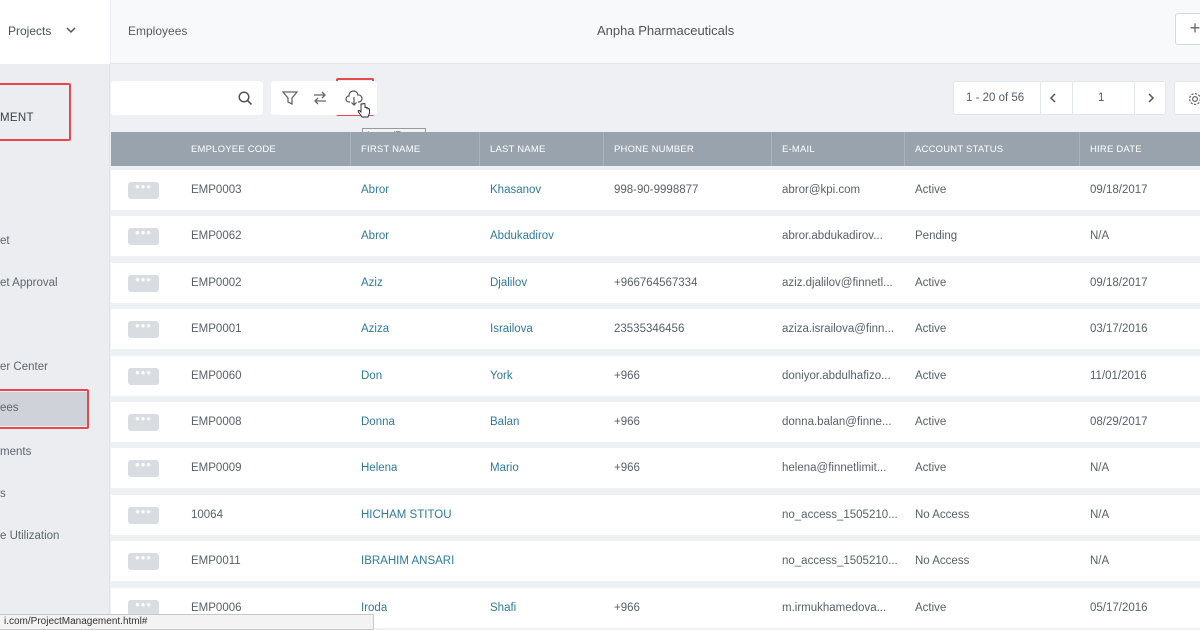 Image resolution: width=1200 pixels, height=630 pixels. Describe the element at coordinates (216, 561) in the screenshot. I see `cell-employee-code: EMP0011` at that location.